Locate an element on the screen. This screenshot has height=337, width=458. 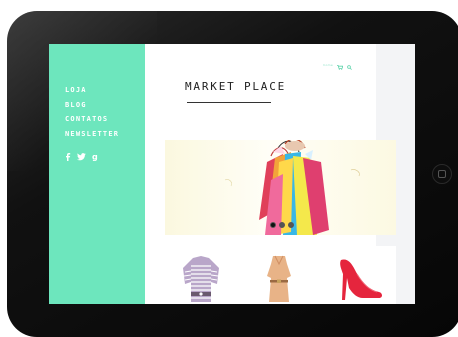
svg-text: g is located at coordinates (95, 157).